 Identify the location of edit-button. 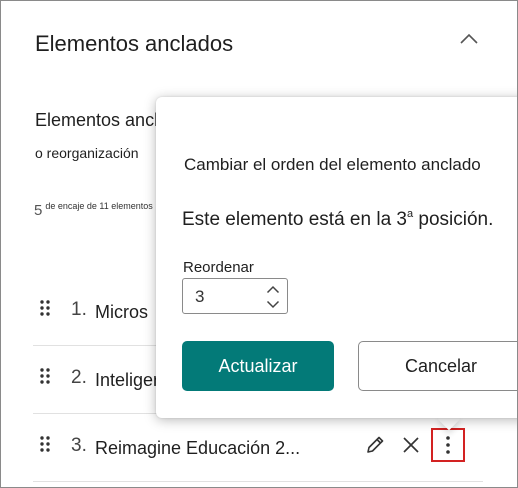
(375, 445).